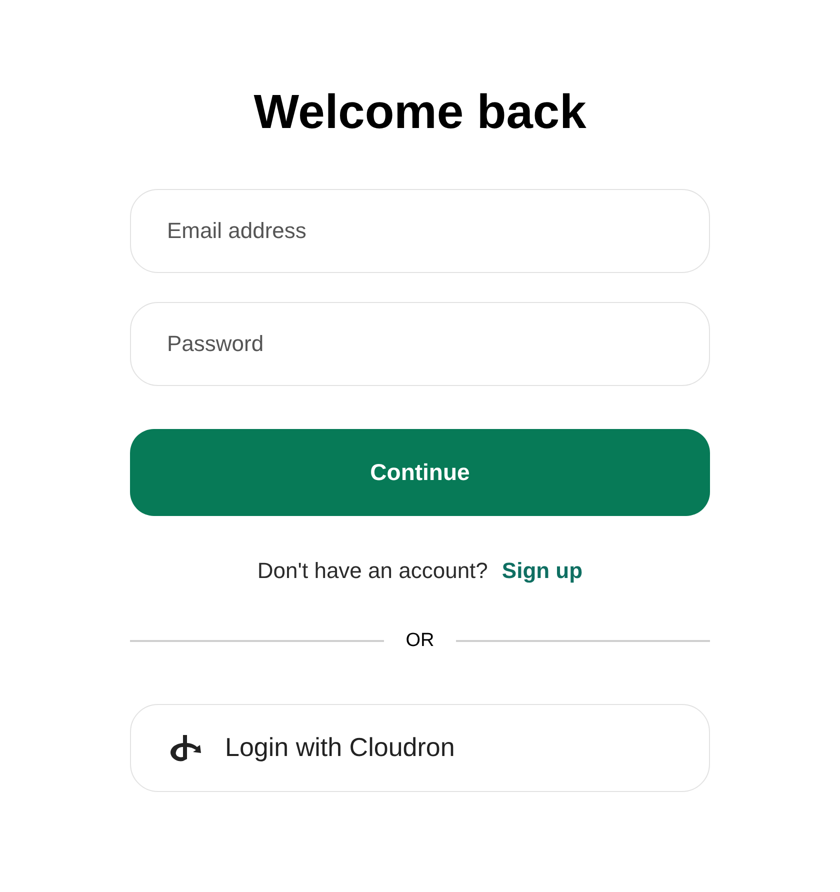 The image size is (840, 892). What do you see at coordinates (372, 571) in the screenshot?
I see `signup-prompt: Don't have an account?` at bounding box center [372, 571].